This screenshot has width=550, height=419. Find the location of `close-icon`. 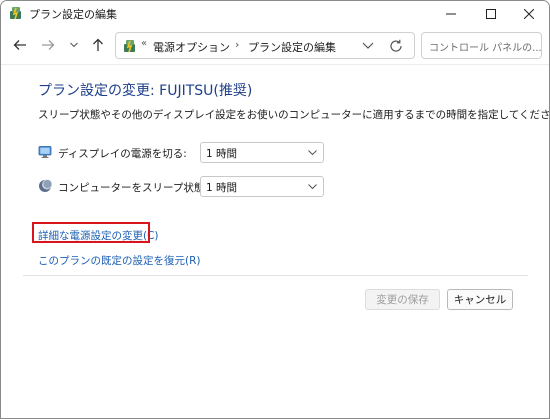

close-icon is located at coordinates (529, 13).